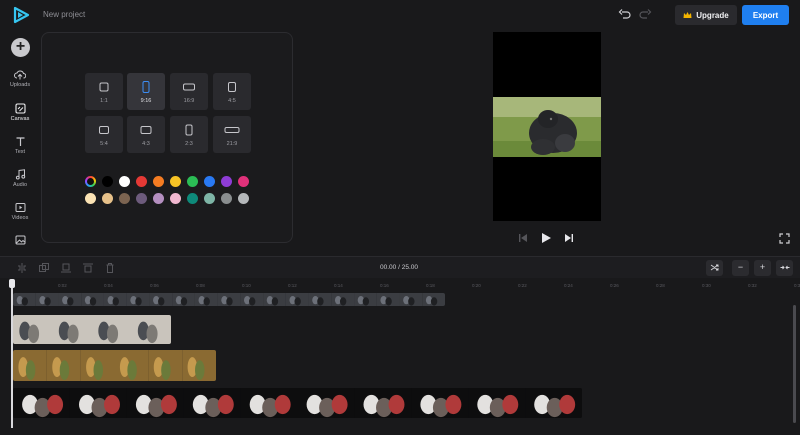  What do you see at coordinates (12, 354) in the screenshot?
I see `playhead` at bounding box center [12, 354].